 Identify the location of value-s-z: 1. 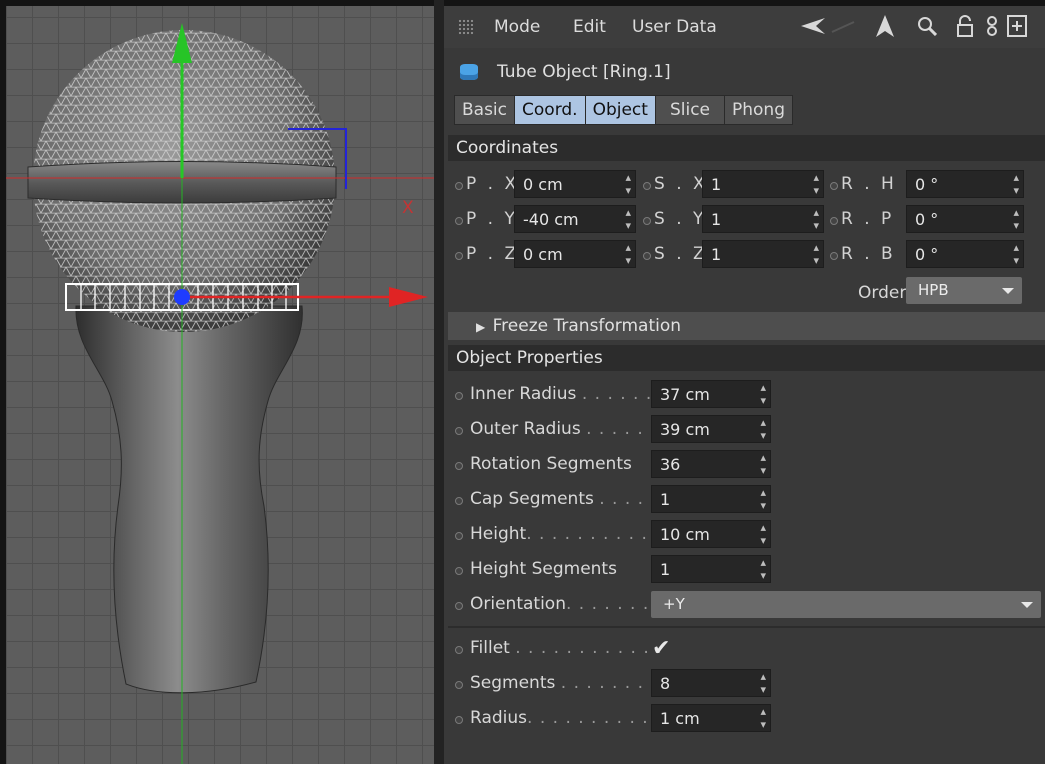
(716, 254).